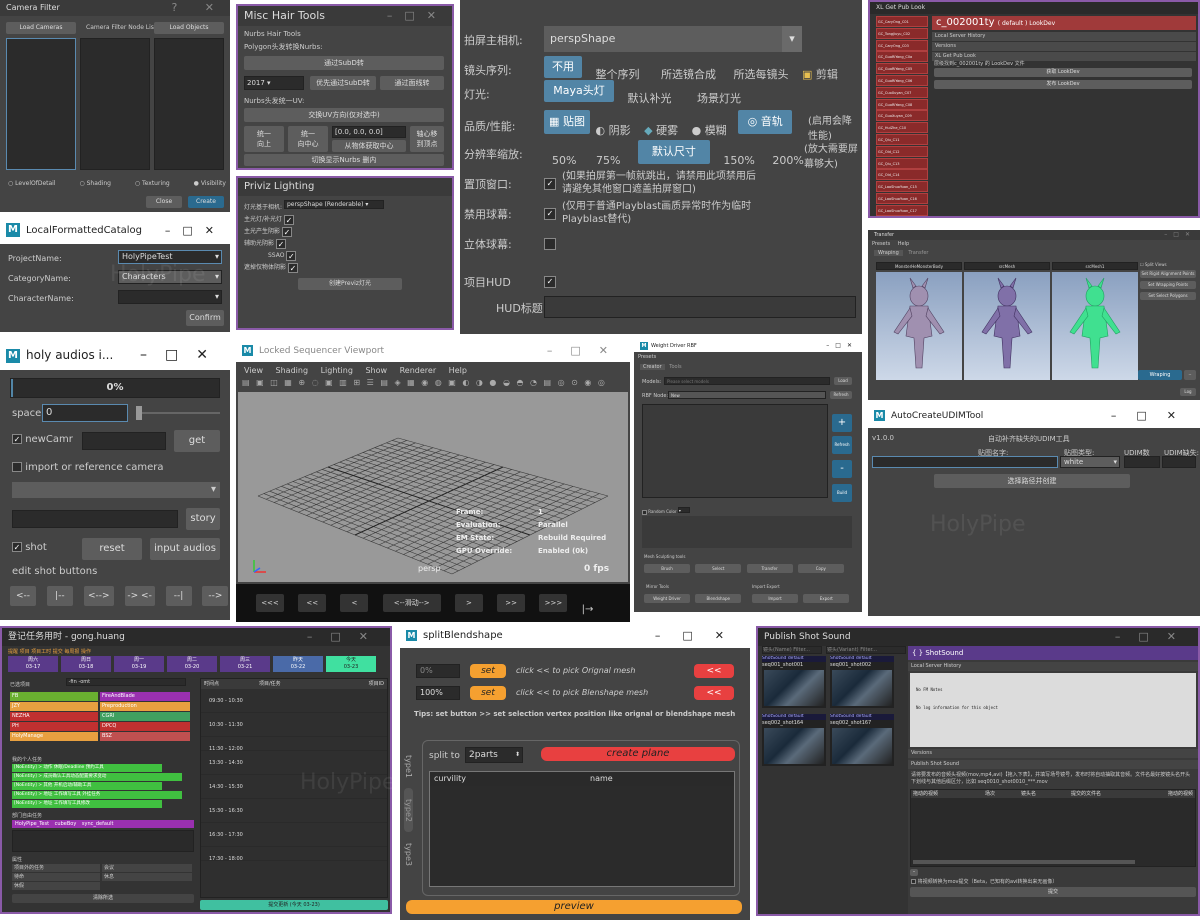 This screenshot has height=920, width=1200. I want to click on stepper-arrows-icon: ⬍, so click(517, 755).